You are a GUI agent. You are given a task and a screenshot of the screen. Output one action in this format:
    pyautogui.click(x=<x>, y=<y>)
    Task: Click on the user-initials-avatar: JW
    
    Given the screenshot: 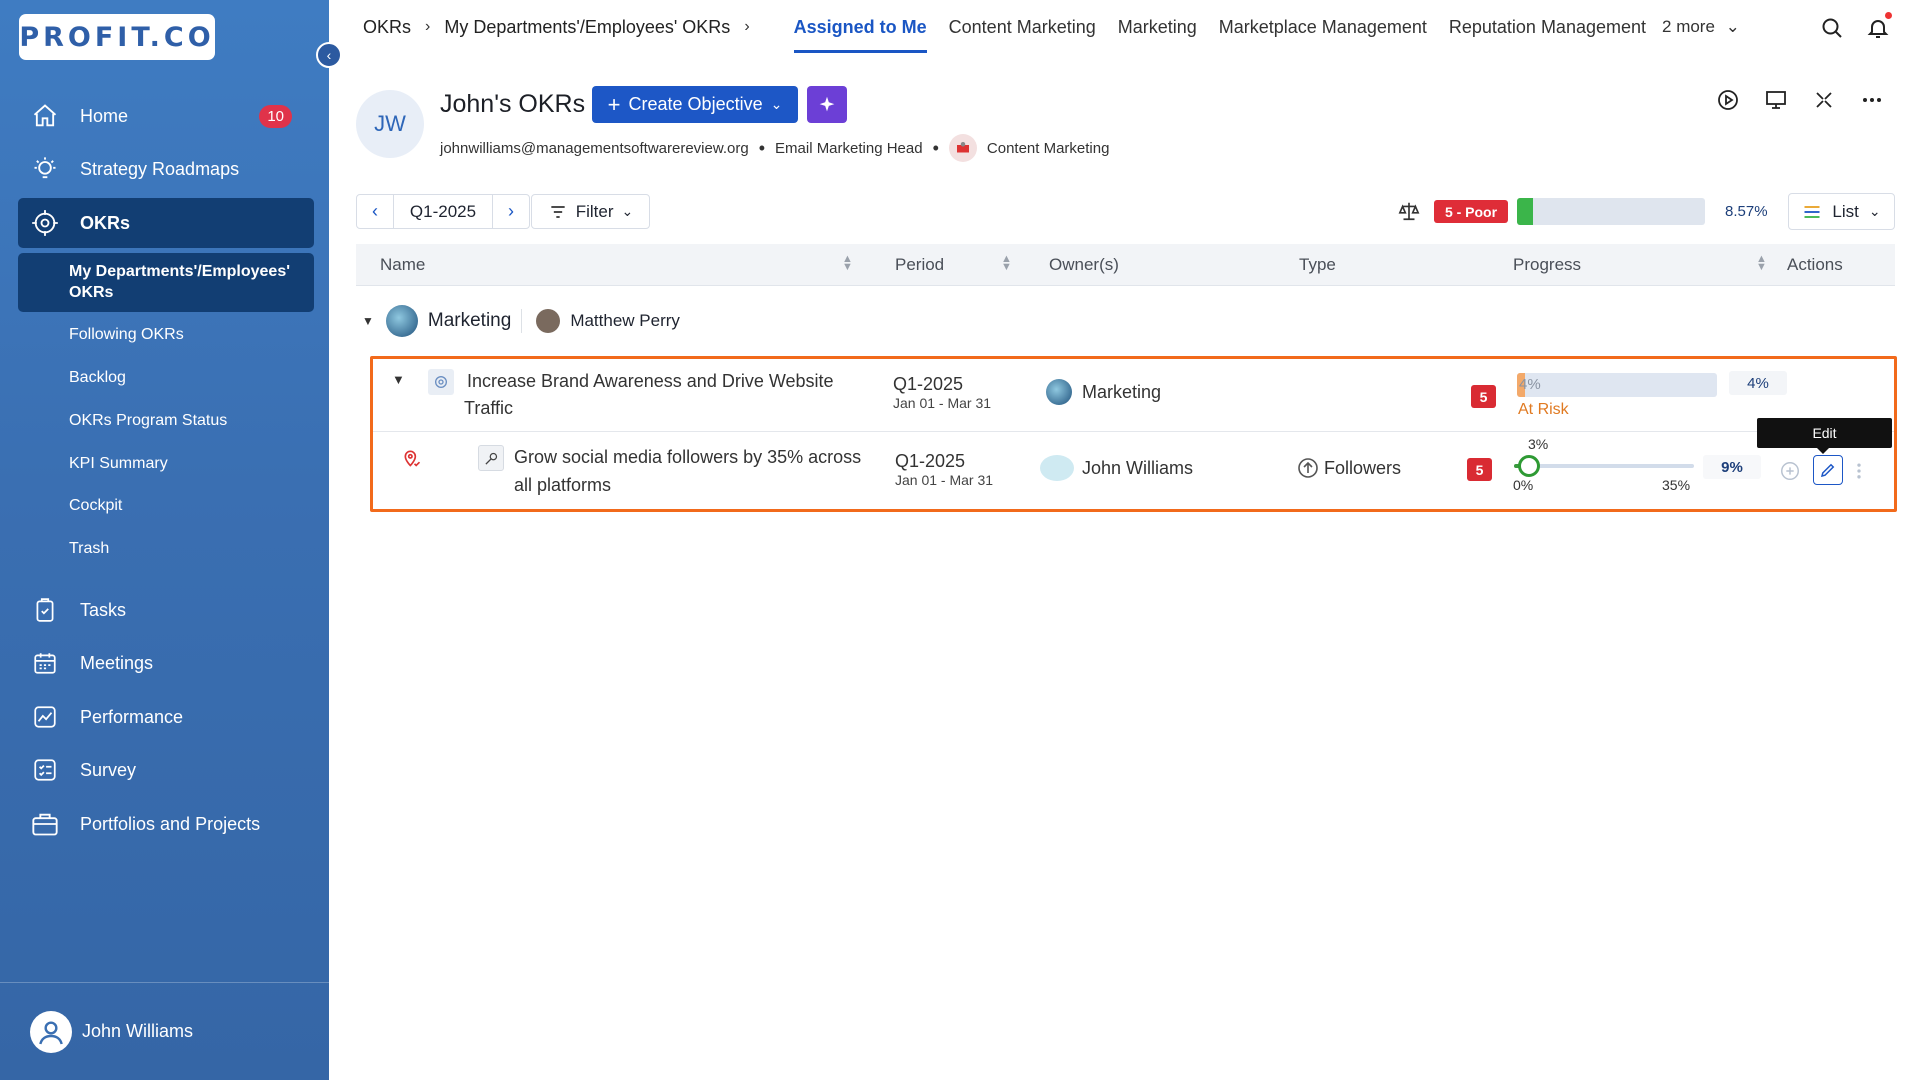 What is the action you would take?
    pyautogui.click(x=390, y=124)
    